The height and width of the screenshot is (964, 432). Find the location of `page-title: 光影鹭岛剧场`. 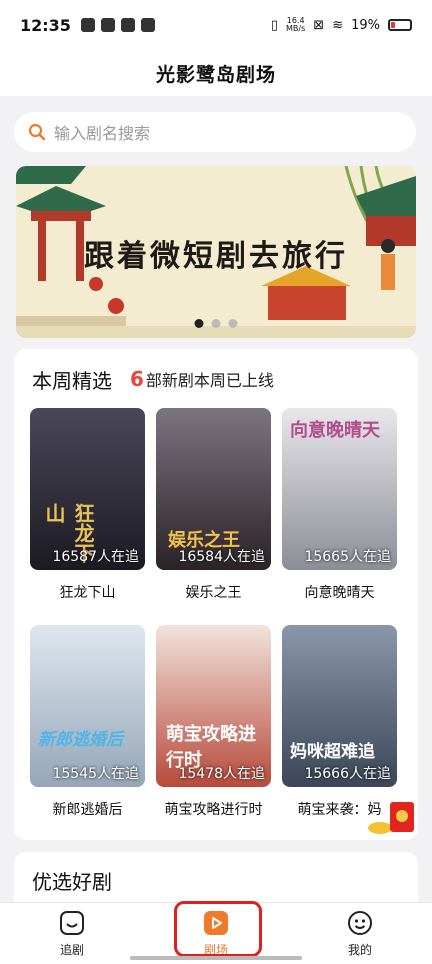

page-title: 光影鹭岛剧场 is located at coordinates (216, 73).